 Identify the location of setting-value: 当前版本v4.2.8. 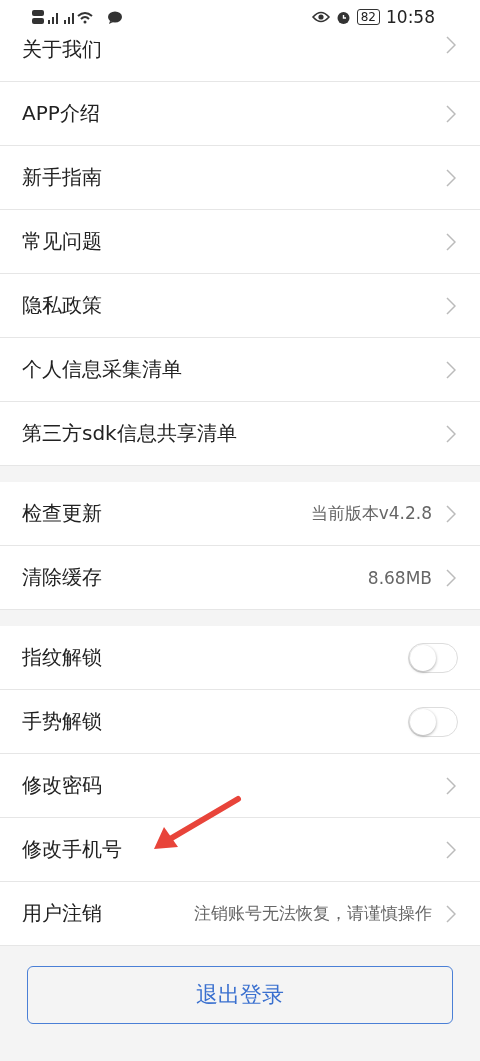
(371, 513).